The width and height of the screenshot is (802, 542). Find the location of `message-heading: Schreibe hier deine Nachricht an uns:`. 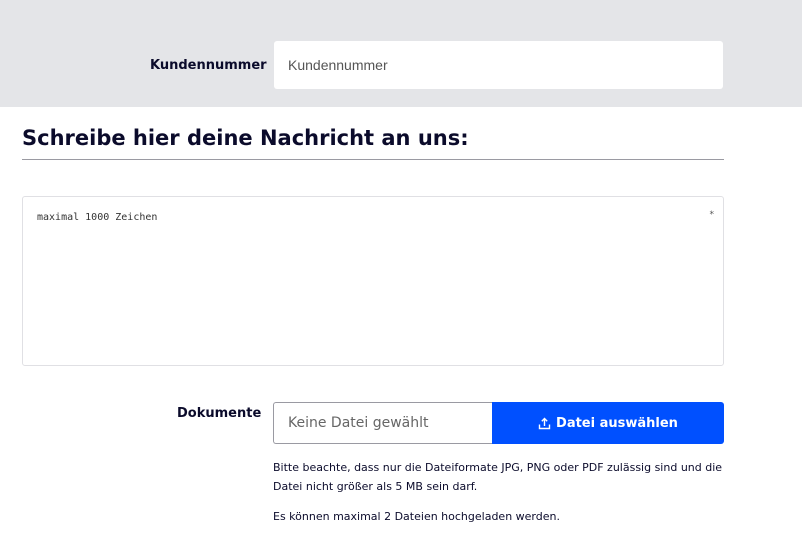

message-heading: Schreibe hier deine Nachricht an uns: is located at coordinates (245, 138).